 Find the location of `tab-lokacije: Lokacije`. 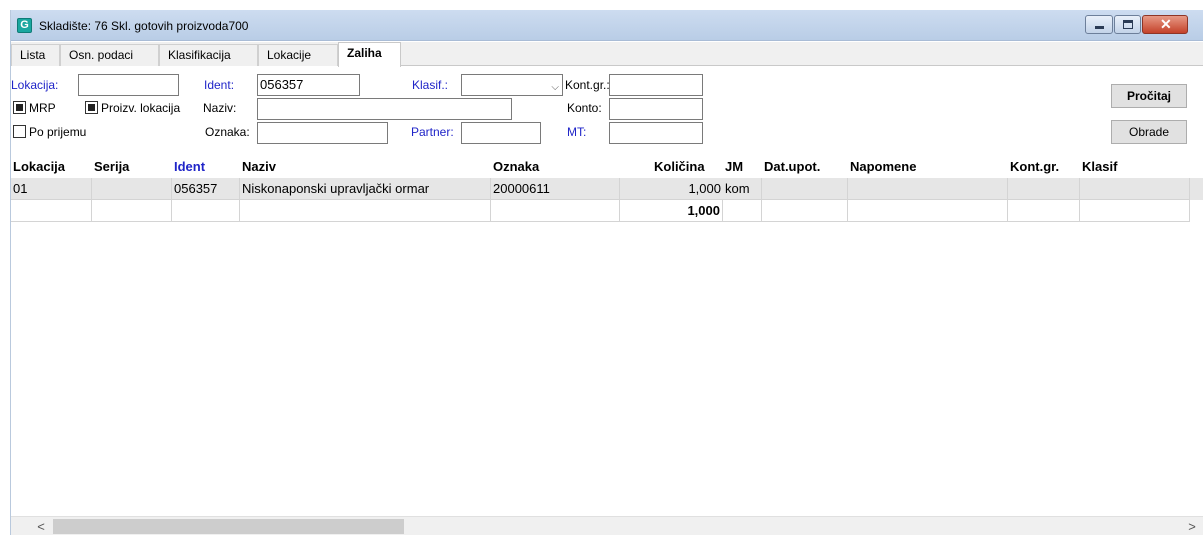

tab-lokacije: Lokacije is located at coordinates (298, 55).